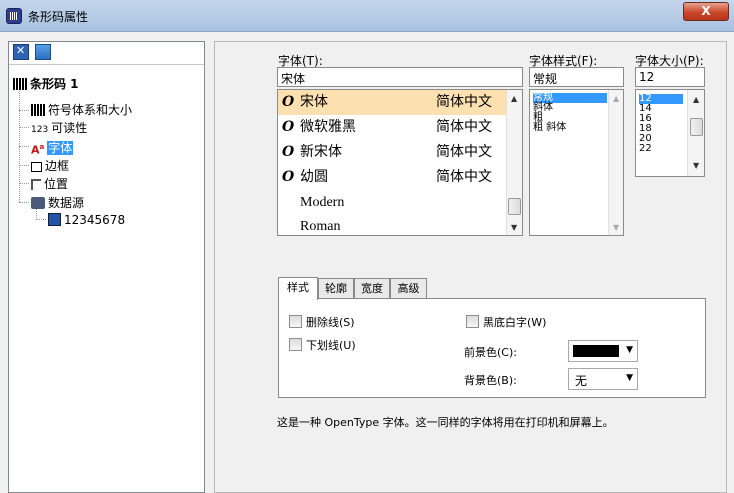 Image resolution: width=734 pixels, height=493 pixels. What do you see at coordinates (106, 64) in the screenshot?
I see `toolbar-divider` at bounding box center [106, 64].